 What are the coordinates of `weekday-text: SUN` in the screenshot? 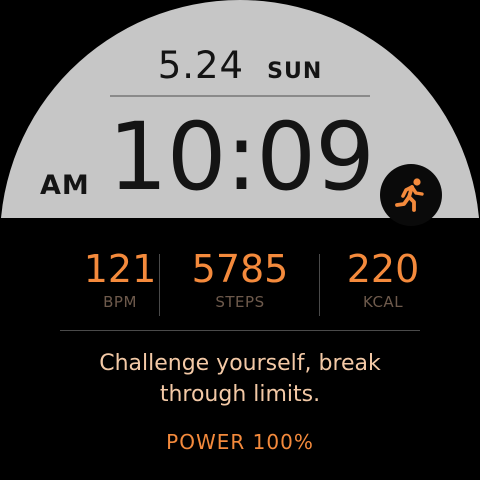 It's located at (295, 71).